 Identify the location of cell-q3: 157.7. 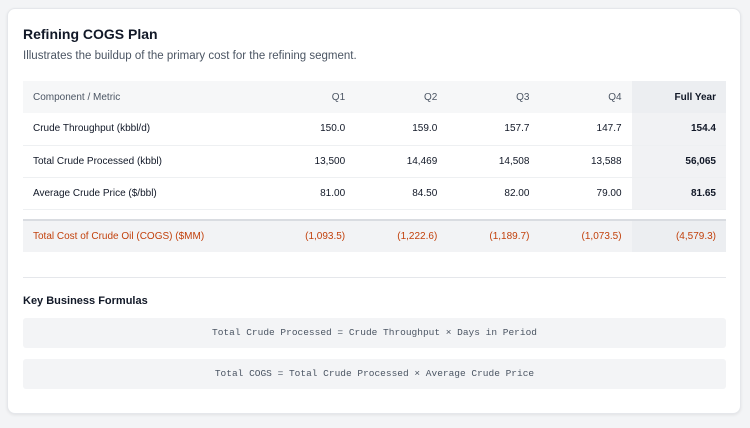
(493, 129).